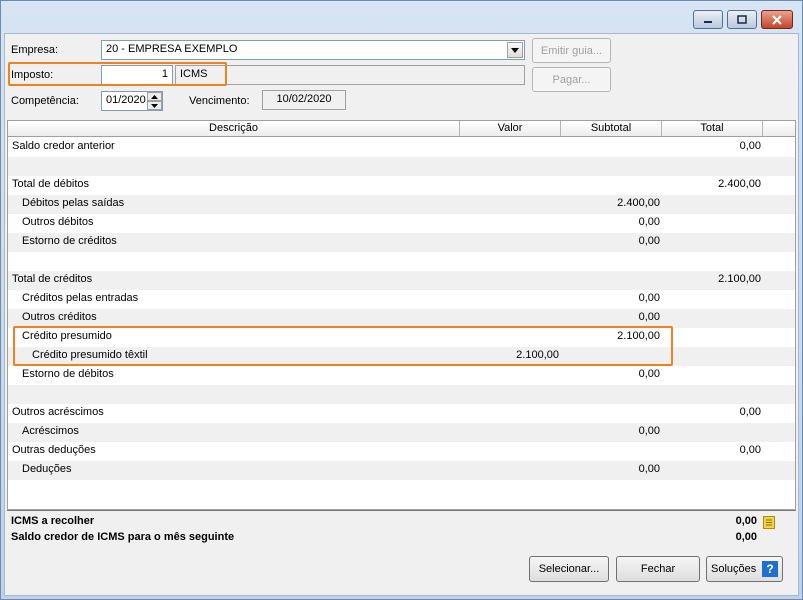  What do you see at coordinates (47, 469) in the screenshot?
I see `cell-descricao: Deduções` at bounding box center [47, 469].